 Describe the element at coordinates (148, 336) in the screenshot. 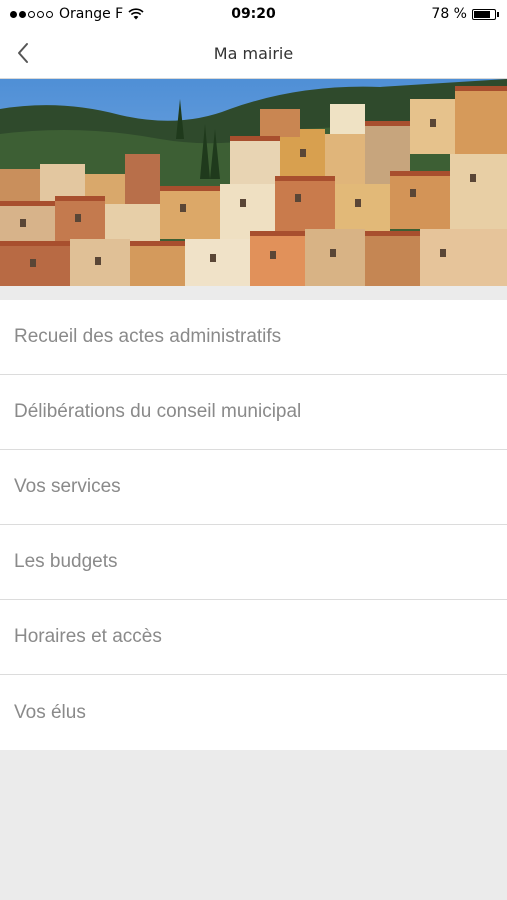

I see `menu-item-label: Recueil des actes administratifs` at that location.